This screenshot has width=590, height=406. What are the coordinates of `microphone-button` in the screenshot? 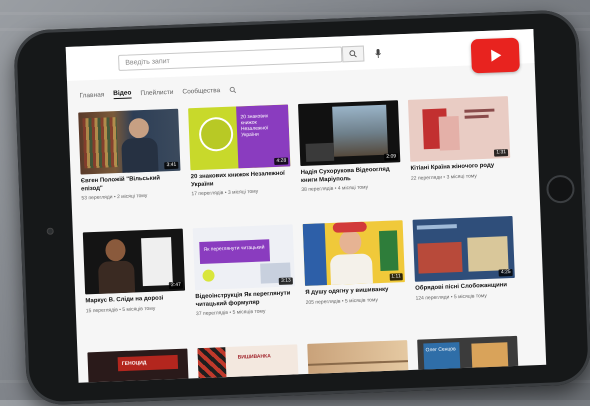 It's located at (378, 53).